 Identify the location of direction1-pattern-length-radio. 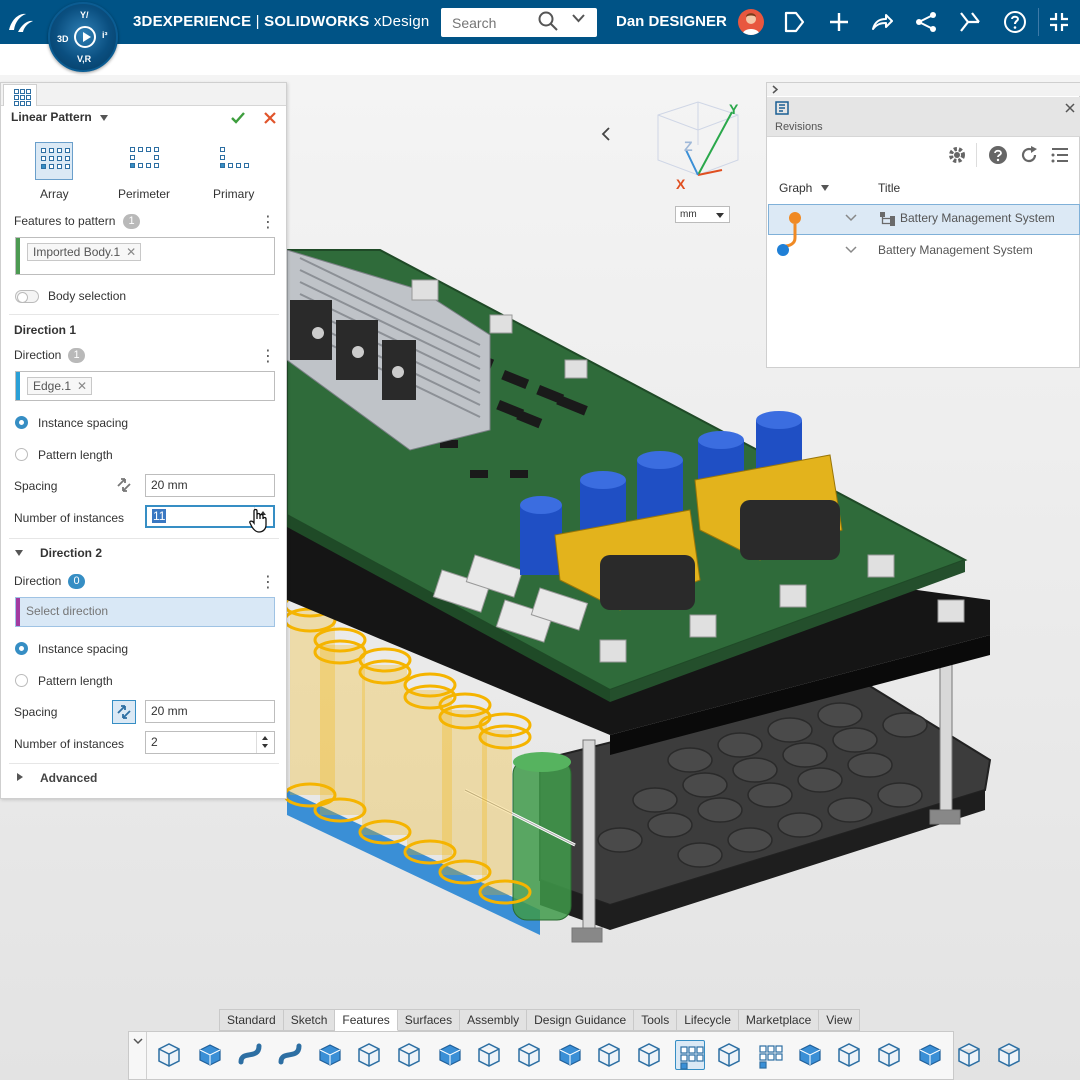
(21, 454).